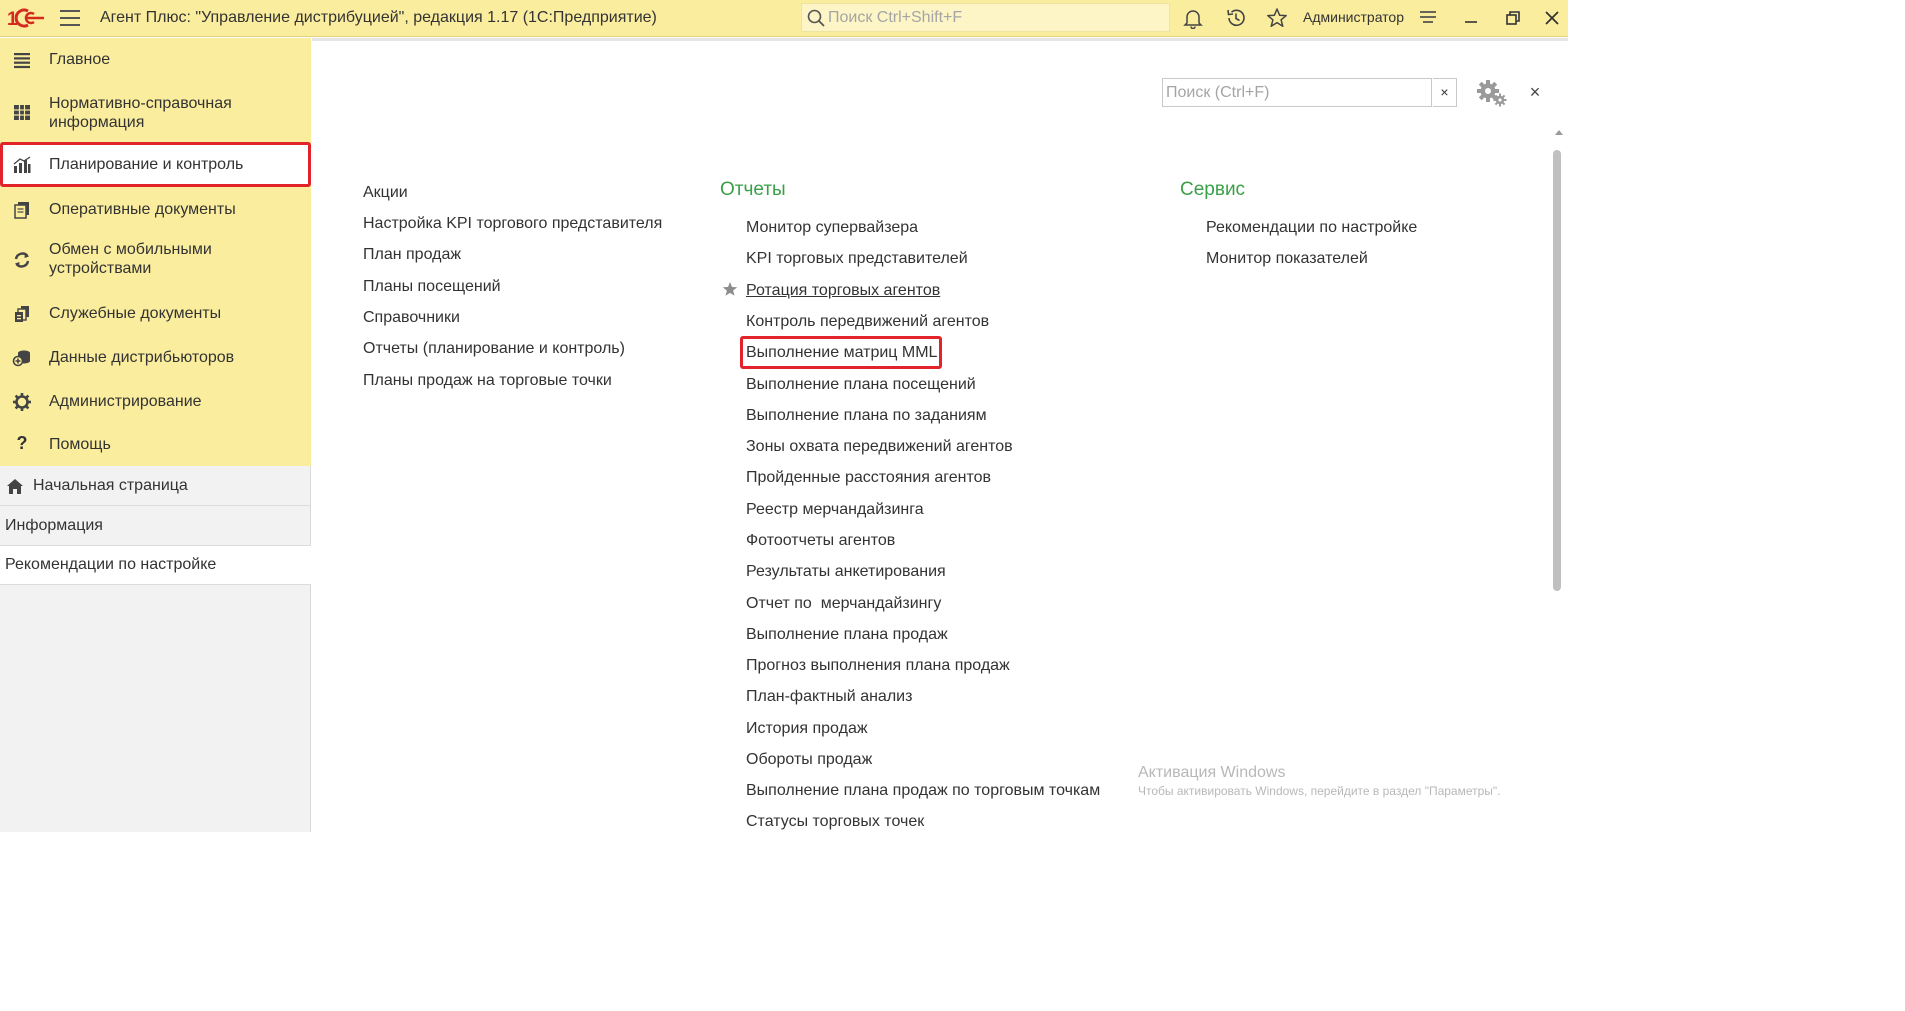 The image size is (1905, 1011). I want to click on section-label: Данные дистрибьюторов, so click(142, 357).